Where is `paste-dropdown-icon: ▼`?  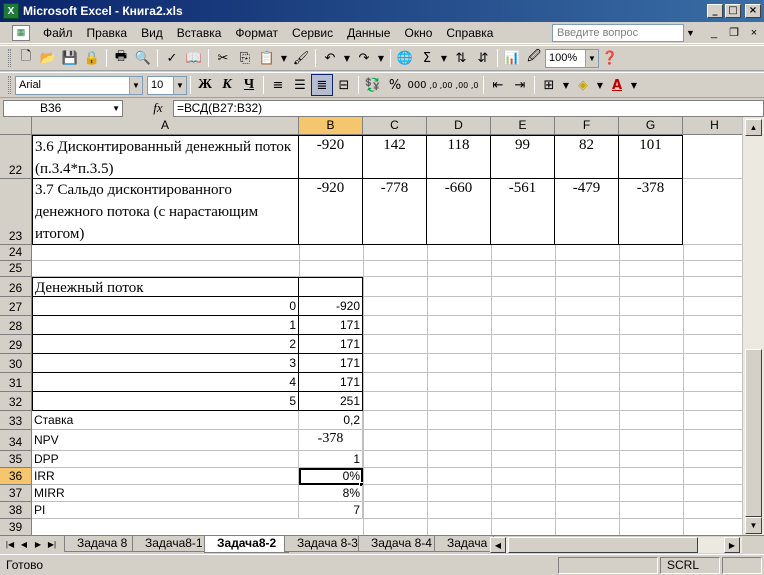
paste-dropdown-icon: ▼ is located at coordinates (284, 58).